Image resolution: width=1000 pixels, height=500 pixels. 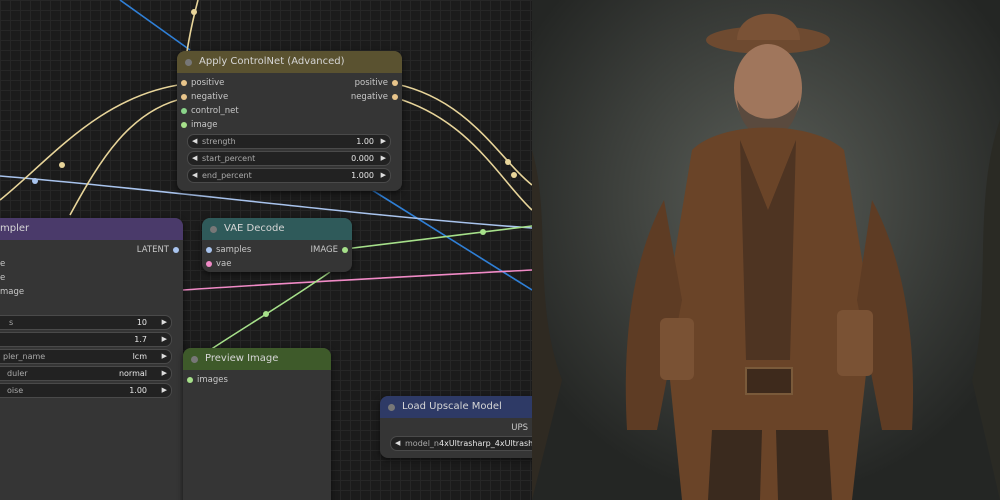 I want to click on output-positive: positive, so click(x=378, y=83).